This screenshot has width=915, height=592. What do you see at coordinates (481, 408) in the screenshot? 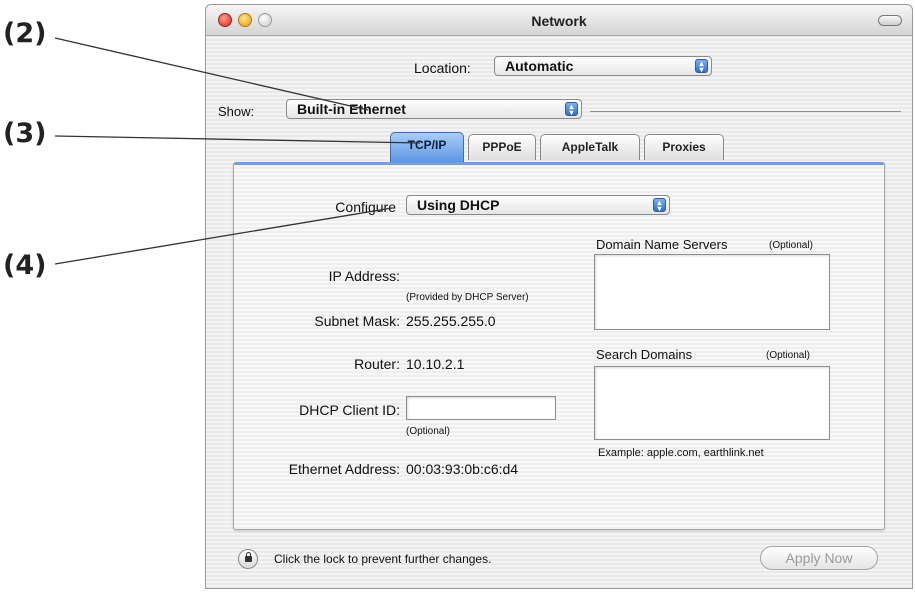
I see `dhcp-client-id-input` at bounding box center [481, 408].